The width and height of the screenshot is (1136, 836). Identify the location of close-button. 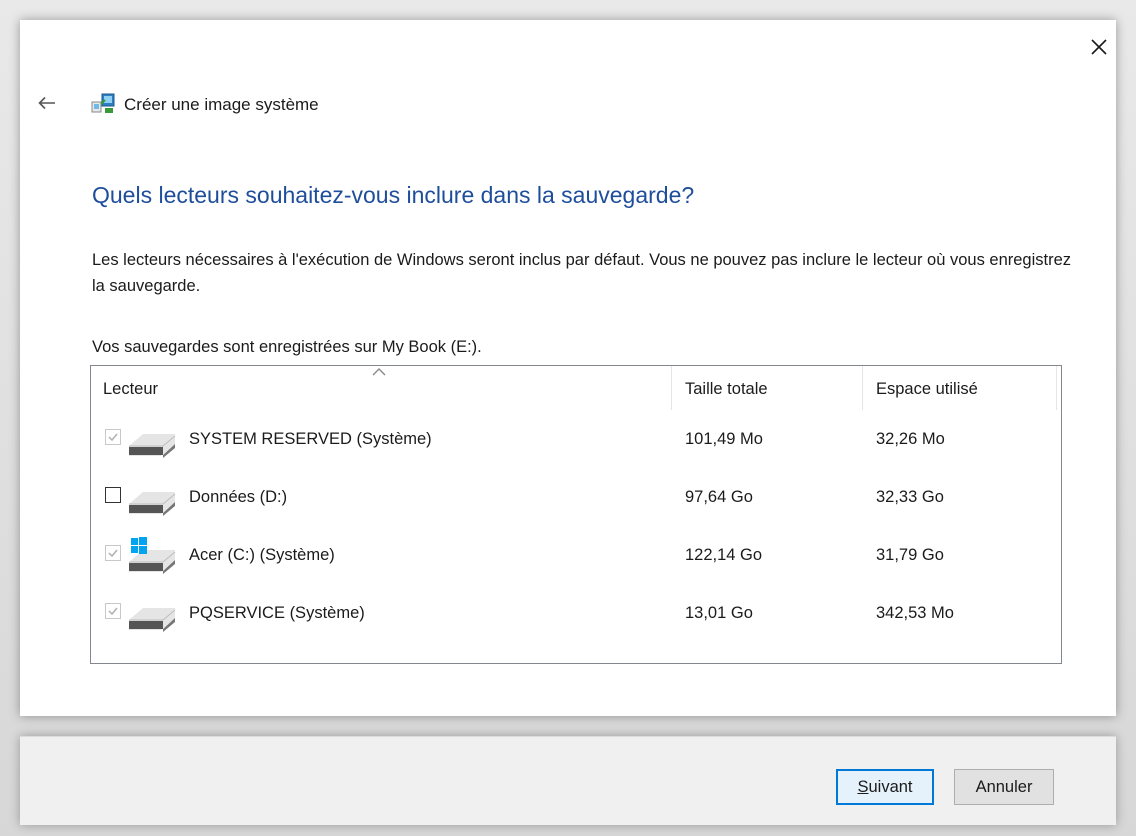
(1099, 47).